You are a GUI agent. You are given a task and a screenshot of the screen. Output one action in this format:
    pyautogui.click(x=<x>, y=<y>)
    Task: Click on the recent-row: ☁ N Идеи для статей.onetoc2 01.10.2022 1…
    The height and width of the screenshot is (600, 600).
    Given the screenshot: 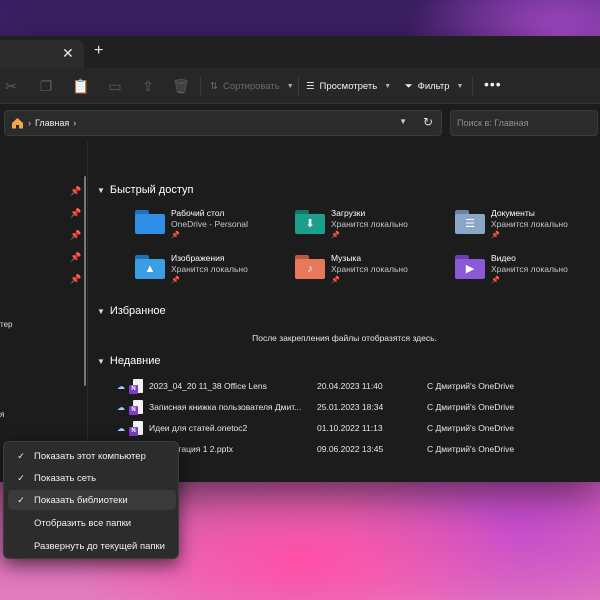 What is the action you would take?
    pyautogui.click(x=352, y=428)
    